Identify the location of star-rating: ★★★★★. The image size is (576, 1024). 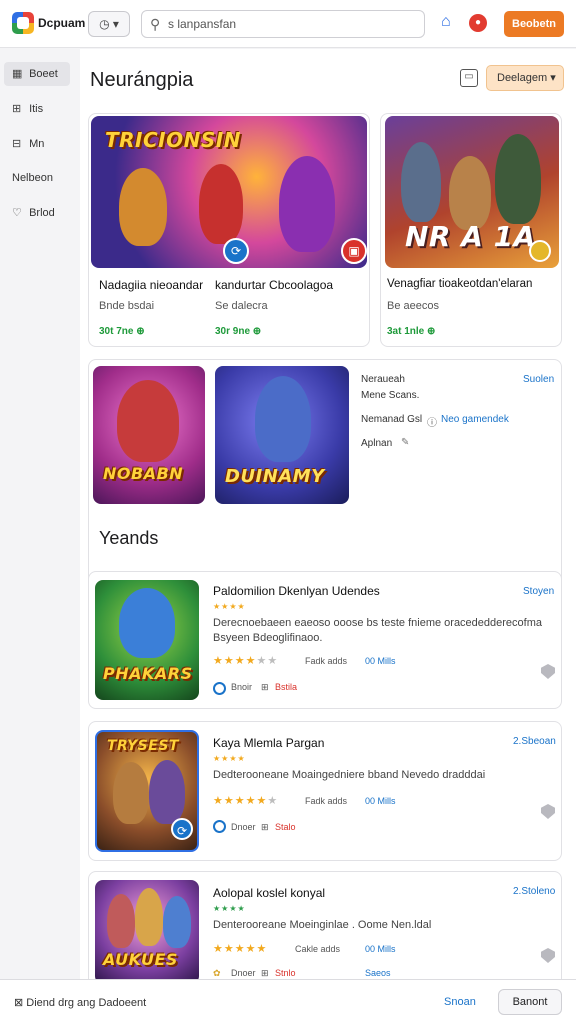
(240, 949).